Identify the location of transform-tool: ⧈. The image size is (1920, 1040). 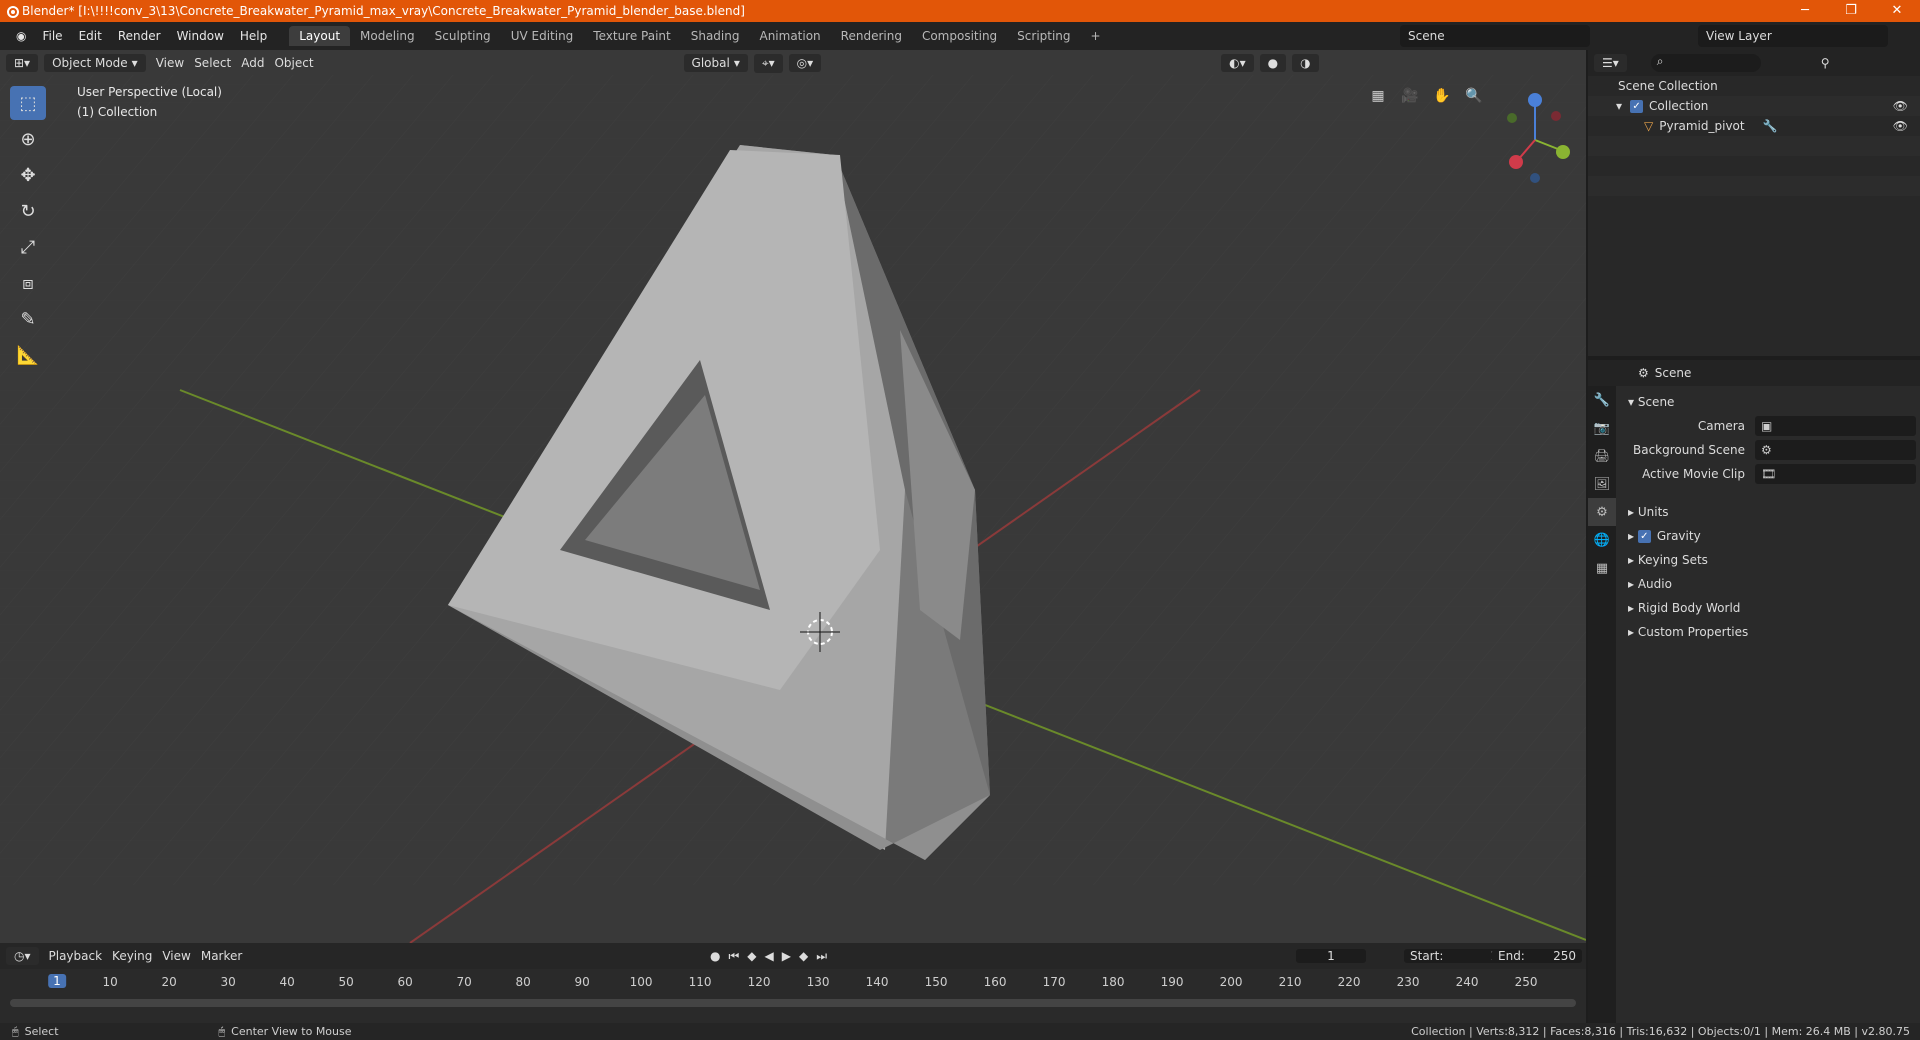
(28, 283).